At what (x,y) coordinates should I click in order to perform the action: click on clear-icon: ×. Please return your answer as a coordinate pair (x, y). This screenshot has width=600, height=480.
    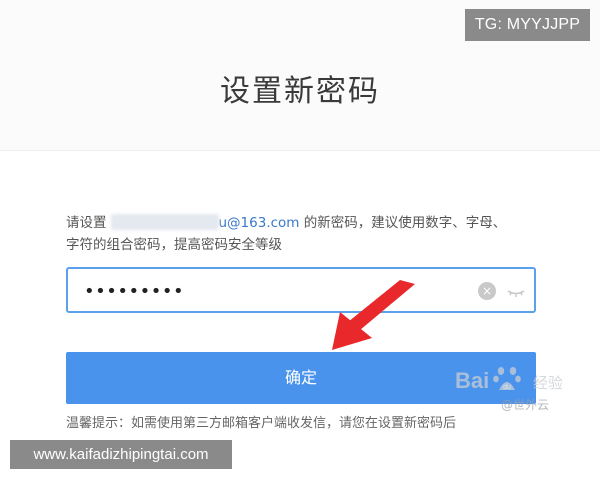
    Looking at the image, I should click on (487, 291).